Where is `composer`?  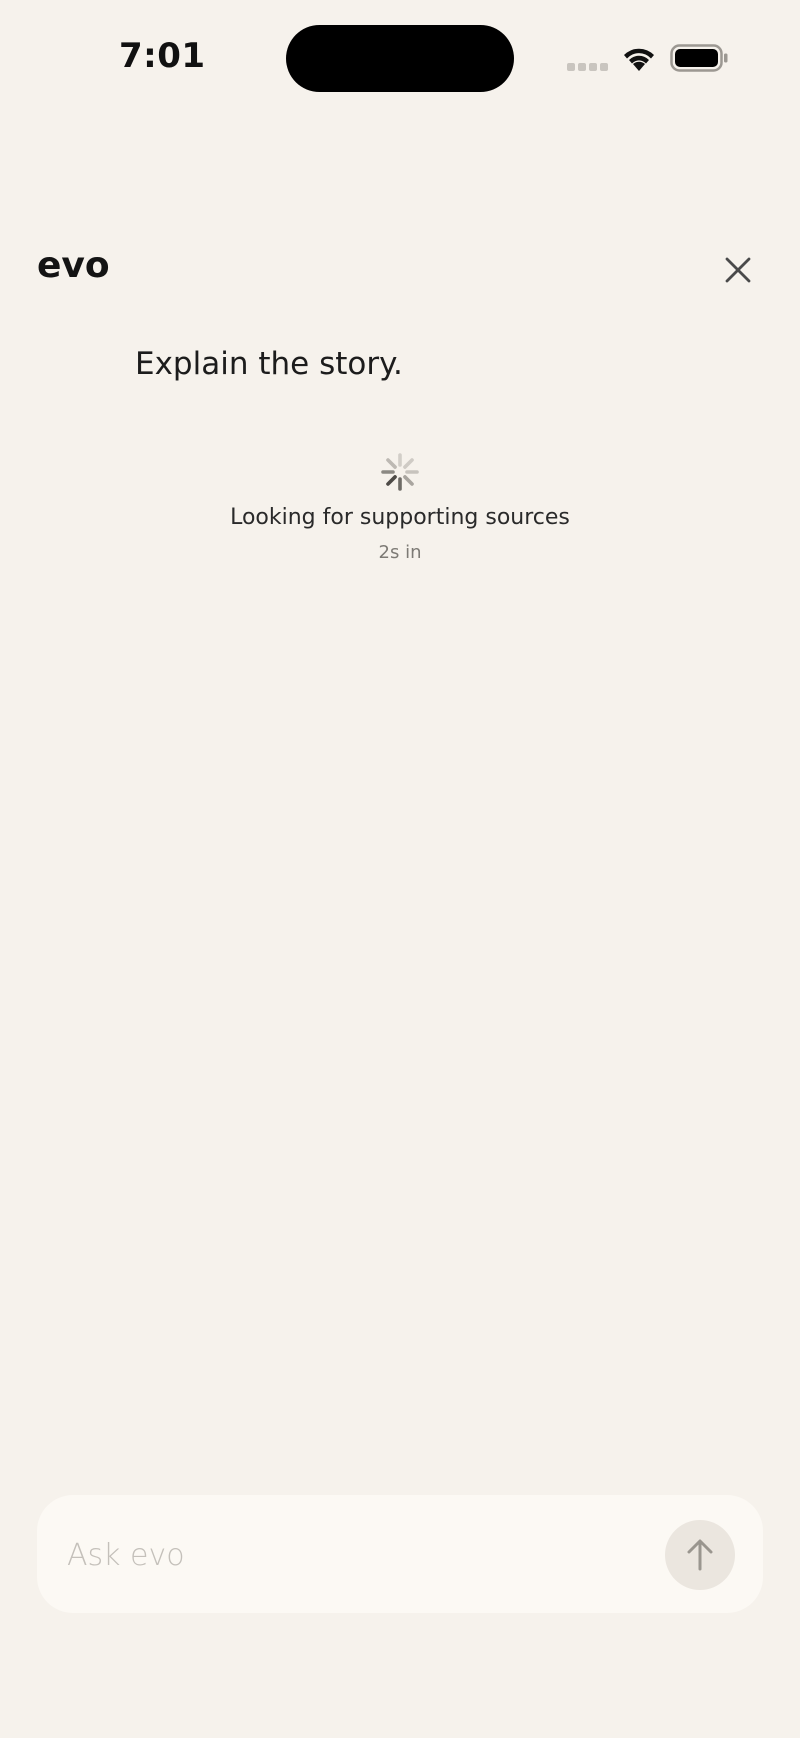 composer is located at coordinates (400, 1554).